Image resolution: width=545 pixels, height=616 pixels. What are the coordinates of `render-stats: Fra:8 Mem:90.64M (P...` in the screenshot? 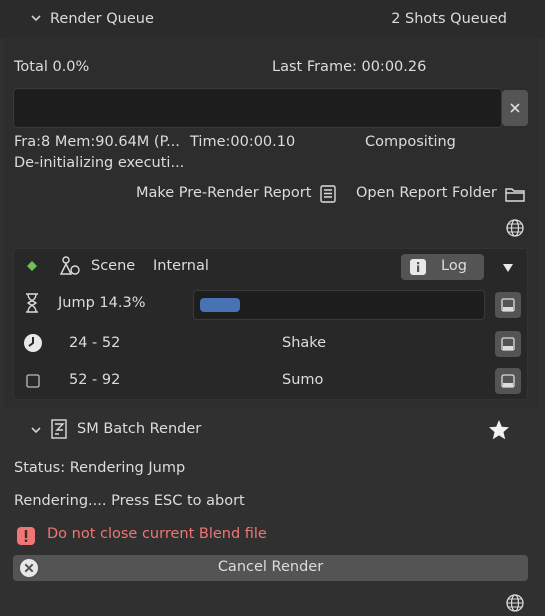 It's located at (97, 142).